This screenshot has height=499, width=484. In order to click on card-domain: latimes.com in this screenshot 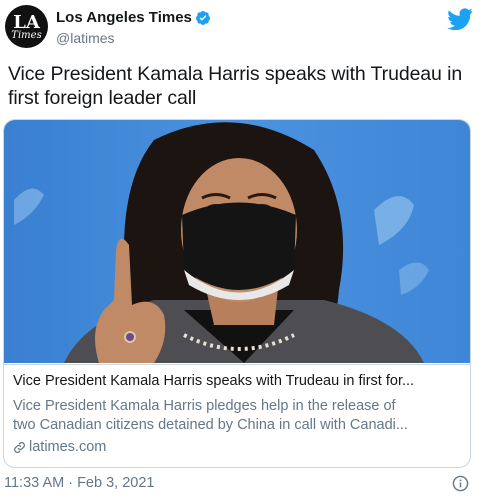, I will do `click(59, 447)`.